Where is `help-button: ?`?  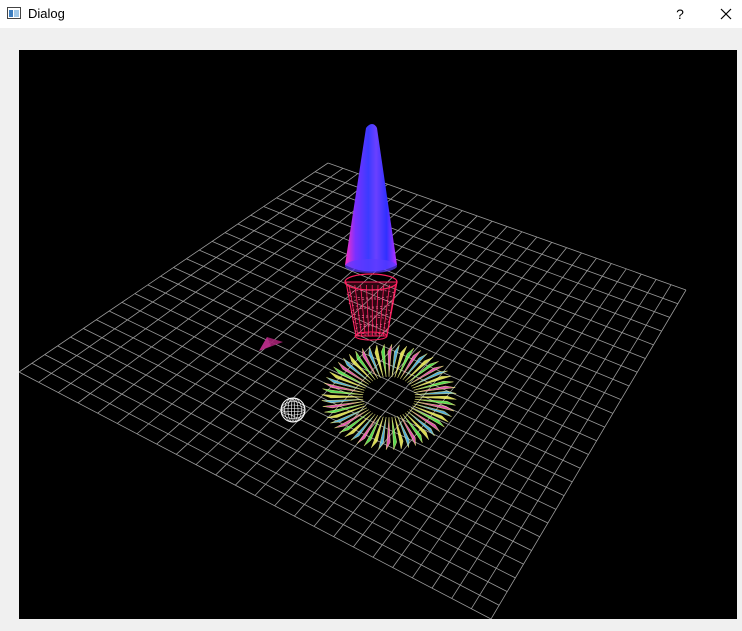 help-button: ? is located at coordinates (680, 14).